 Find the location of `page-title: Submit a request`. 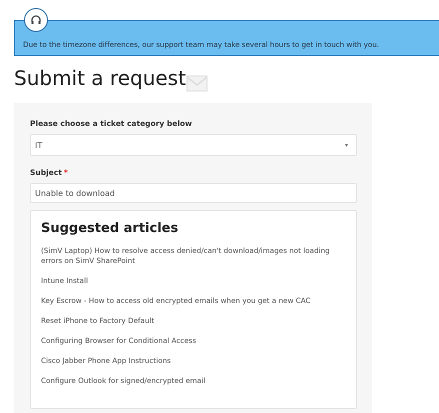

page-title: Submit a request is located at coordinates (100, 78).